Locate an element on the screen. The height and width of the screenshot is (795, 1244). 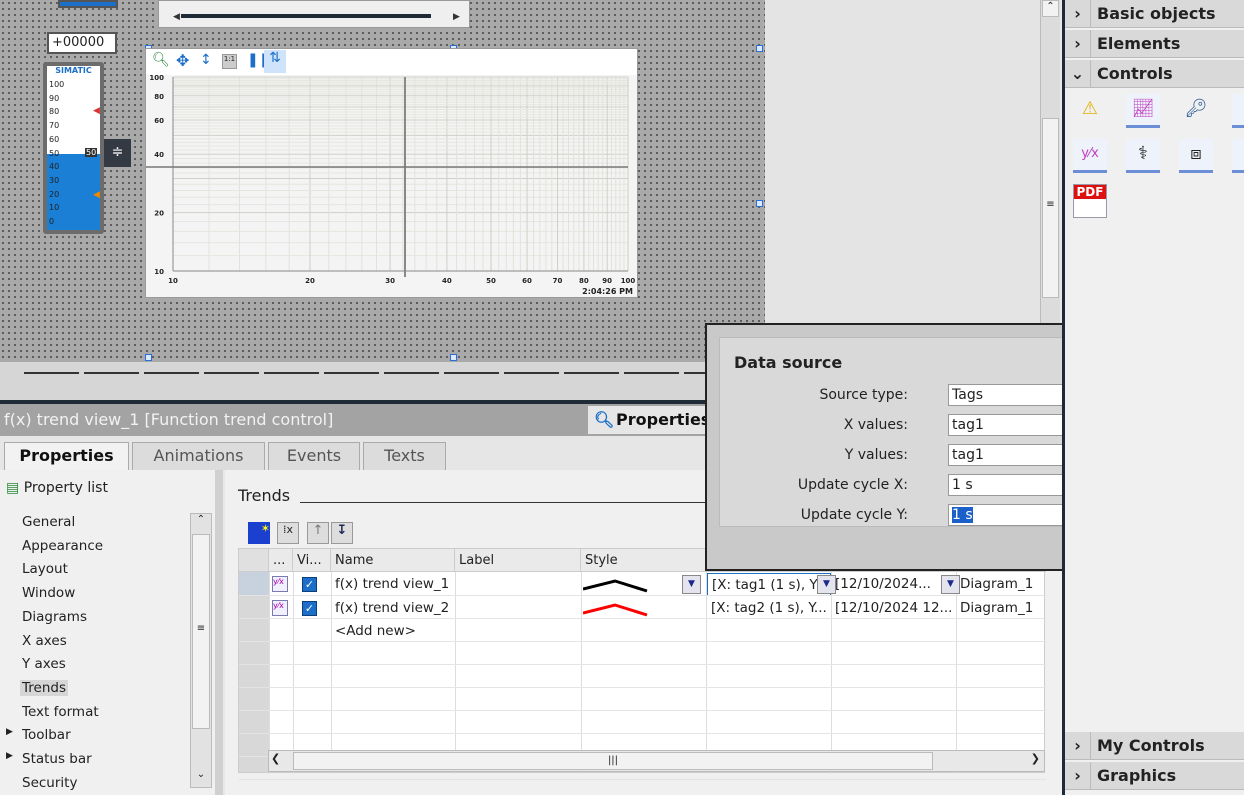
table-horizontal-scrollbar: ❮ ||| ❯ is located at coordinates (656, 761).